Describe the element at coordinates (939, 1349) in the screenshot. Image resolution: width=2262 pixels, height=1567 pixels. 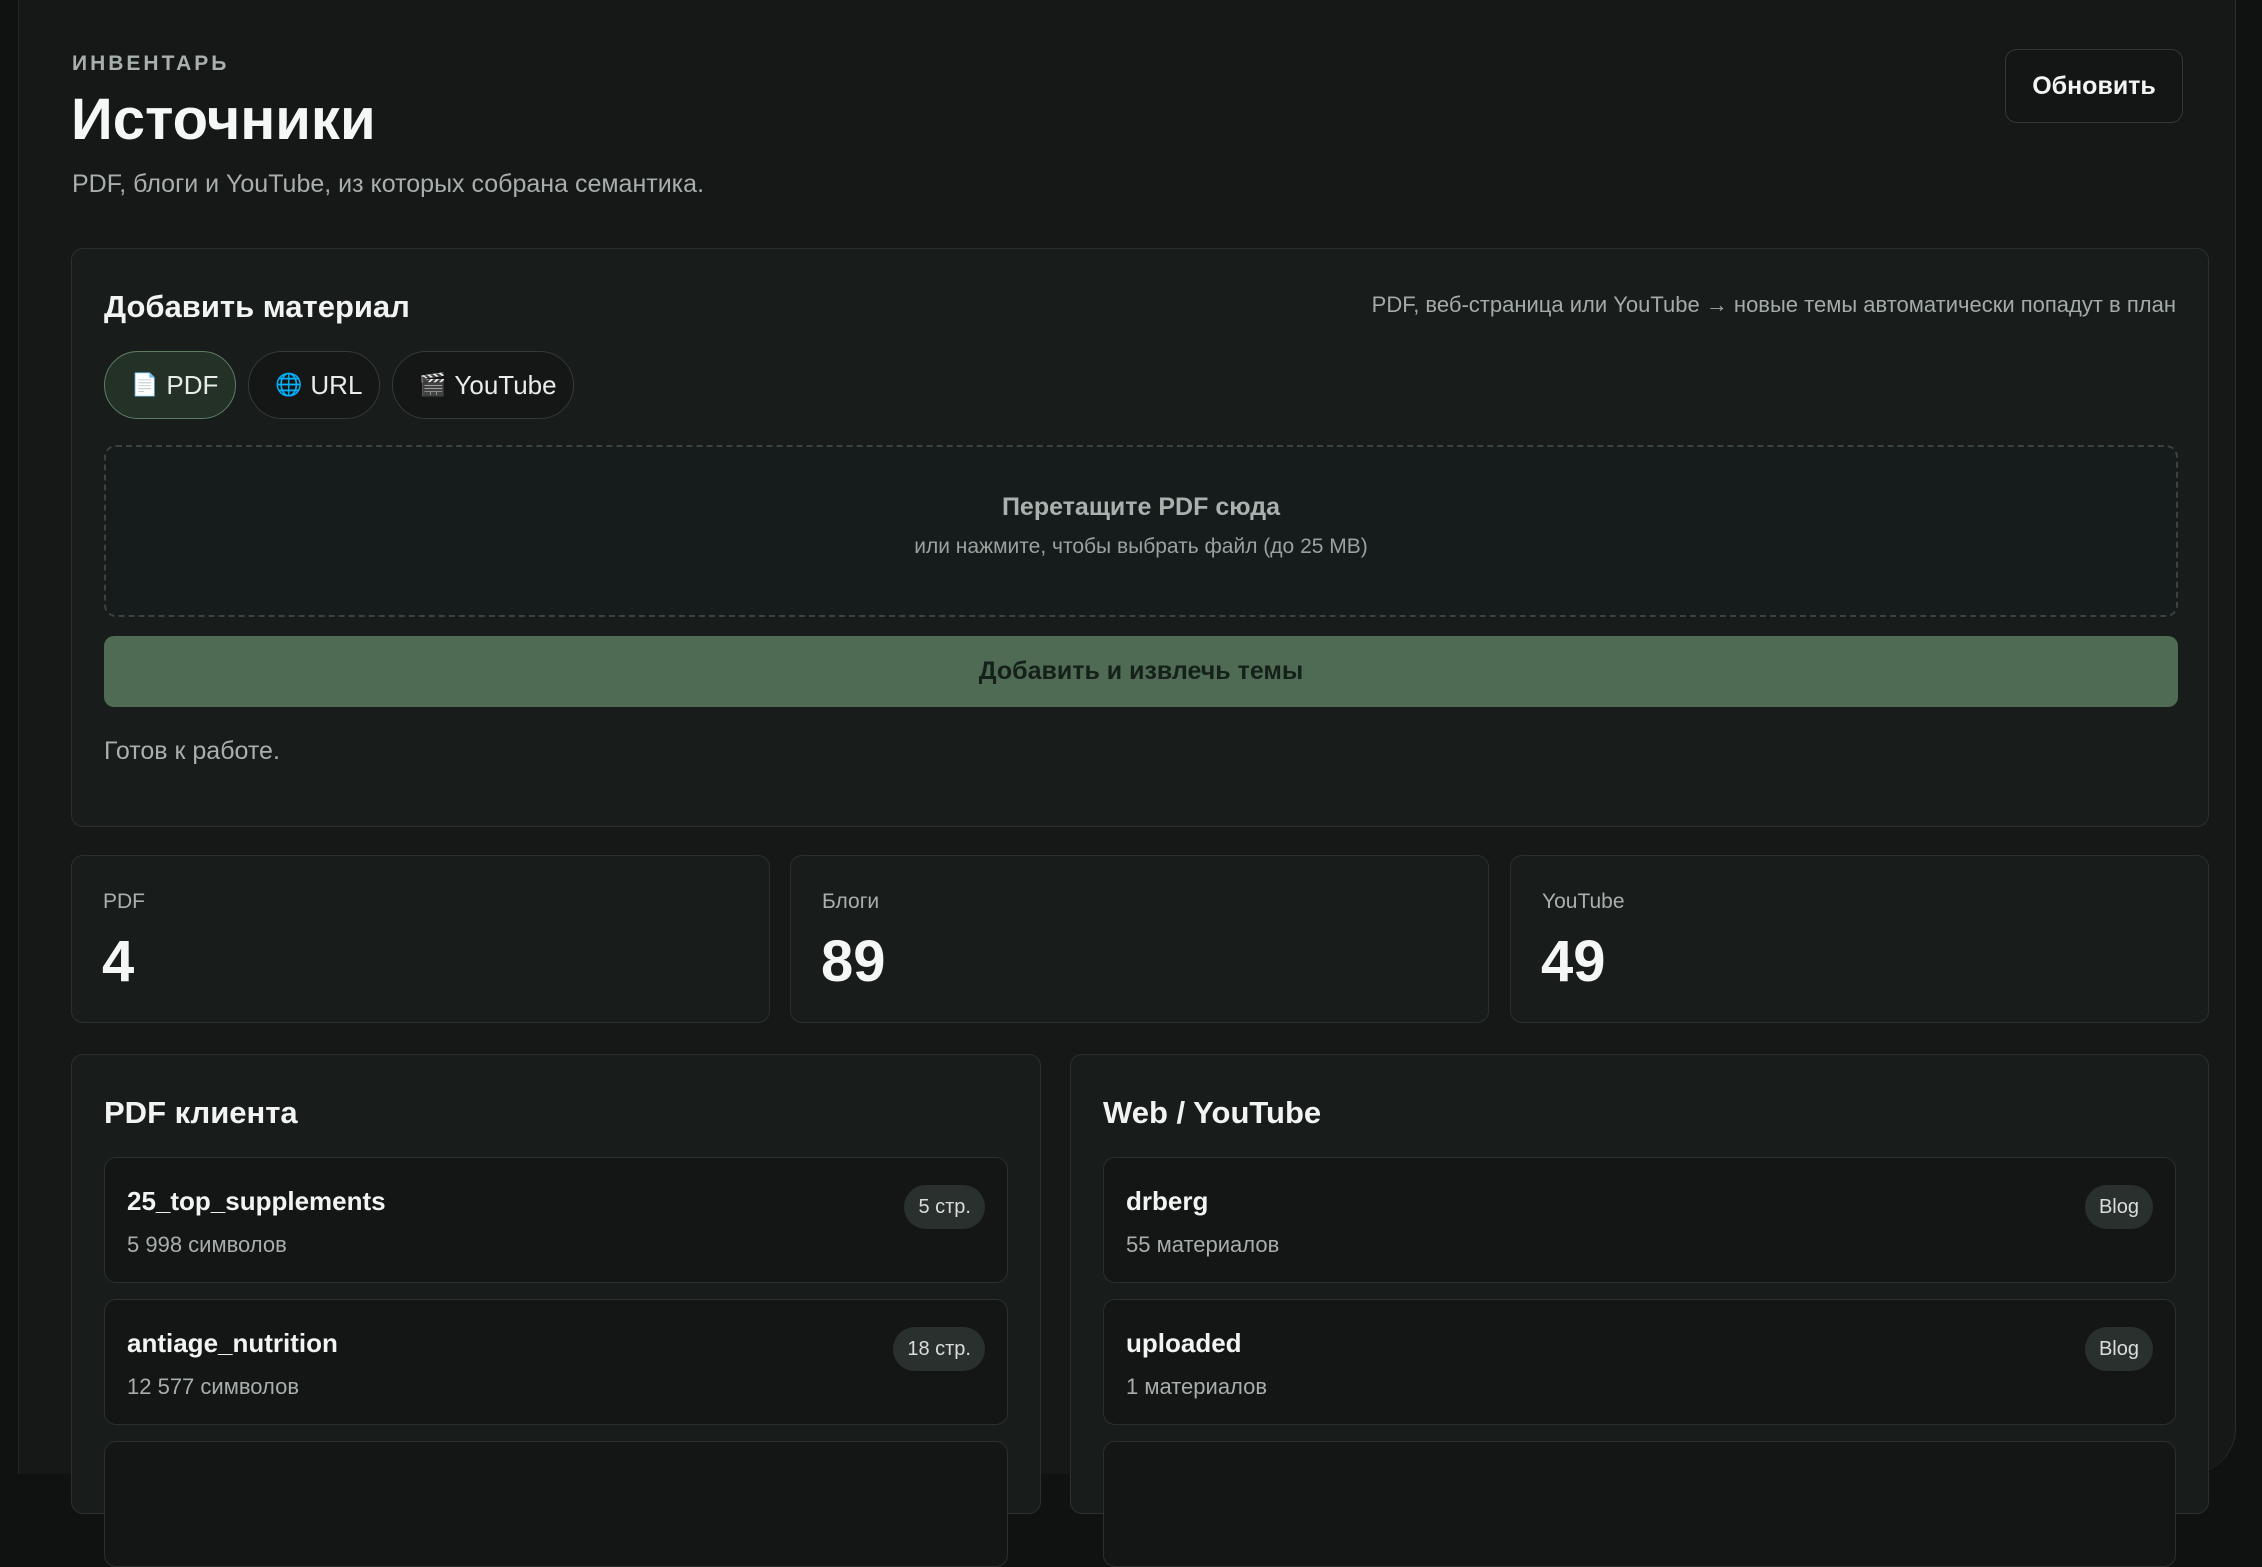
I see `pages-badge: 18 стр.` at that location.